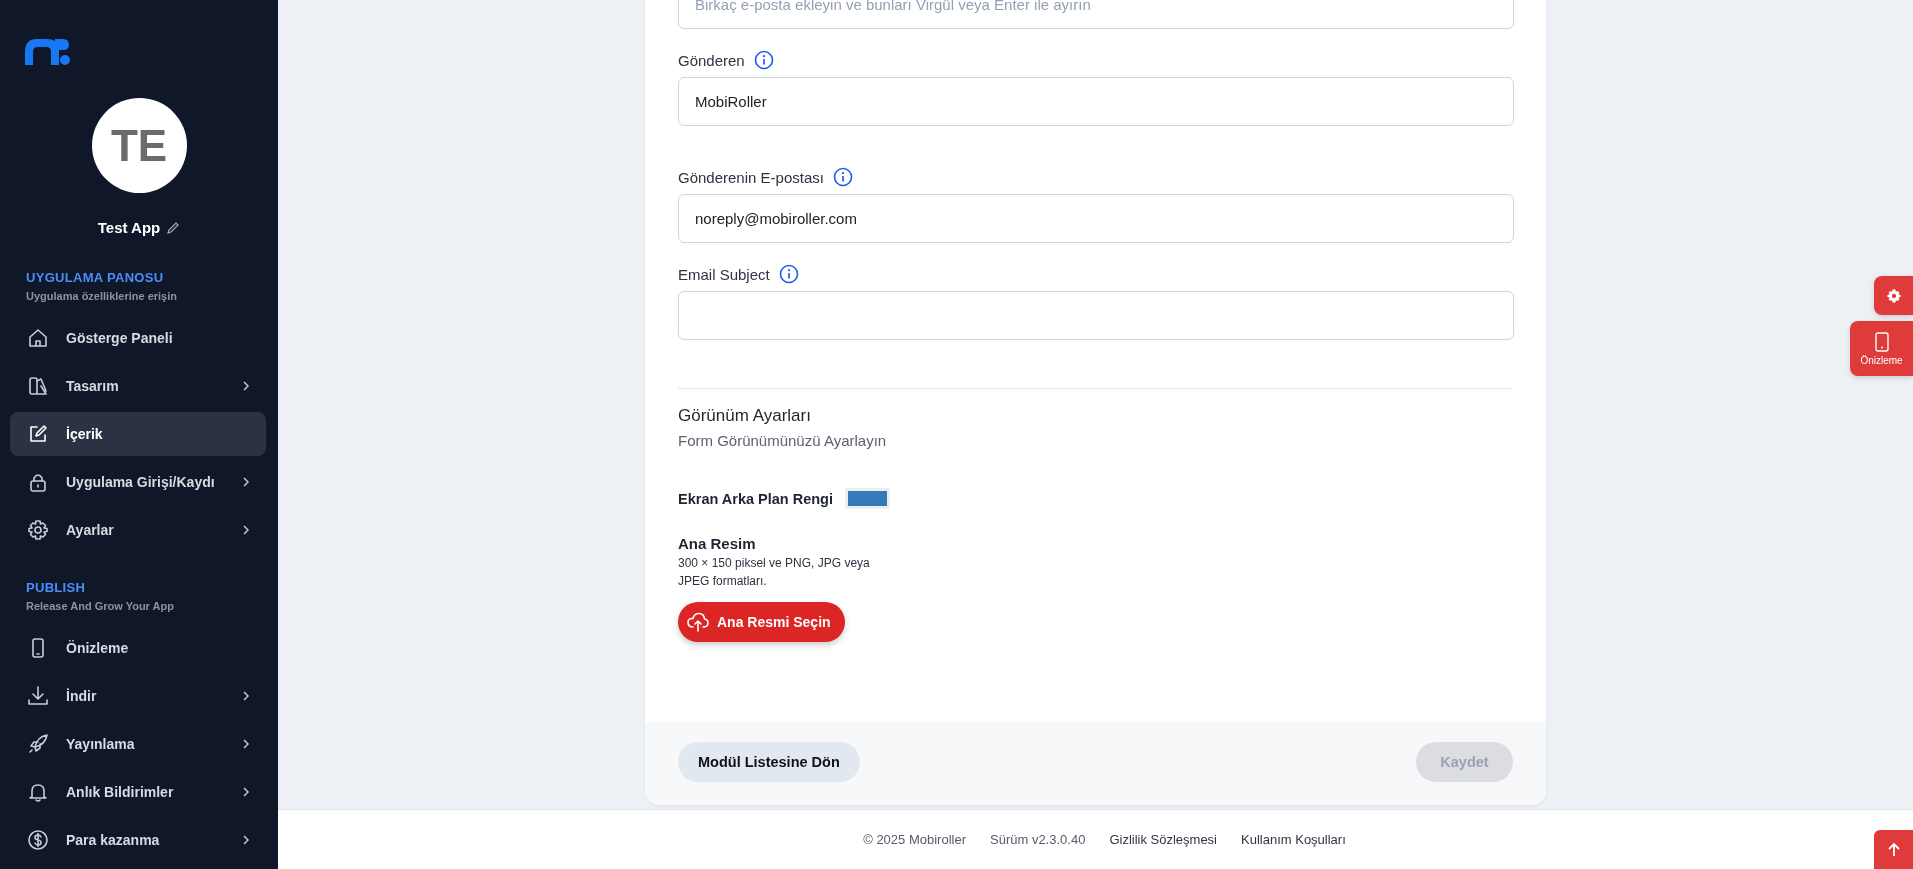  What do you see at coordinates (1096, 315) in the screenshot?
I see `input-field` at bounding box center [1096, 315].